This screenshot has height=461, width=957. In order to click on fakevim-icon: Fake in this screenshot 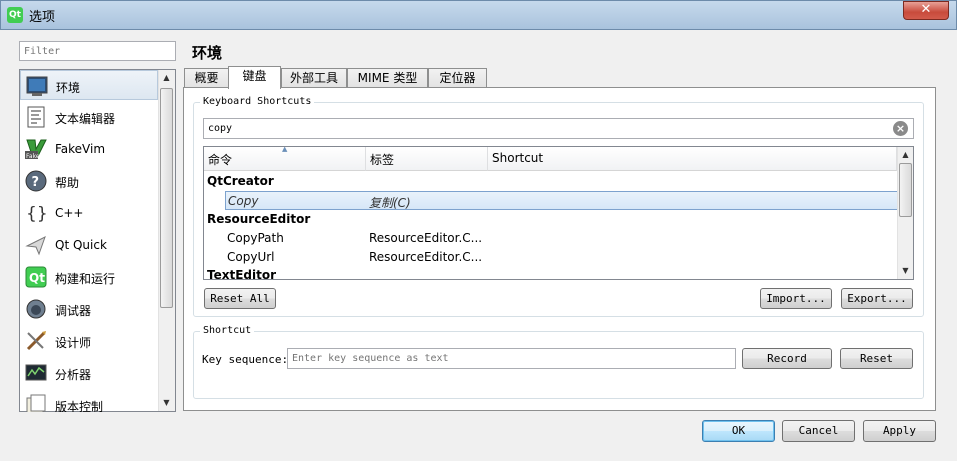, I will do `click(36, 149)`.